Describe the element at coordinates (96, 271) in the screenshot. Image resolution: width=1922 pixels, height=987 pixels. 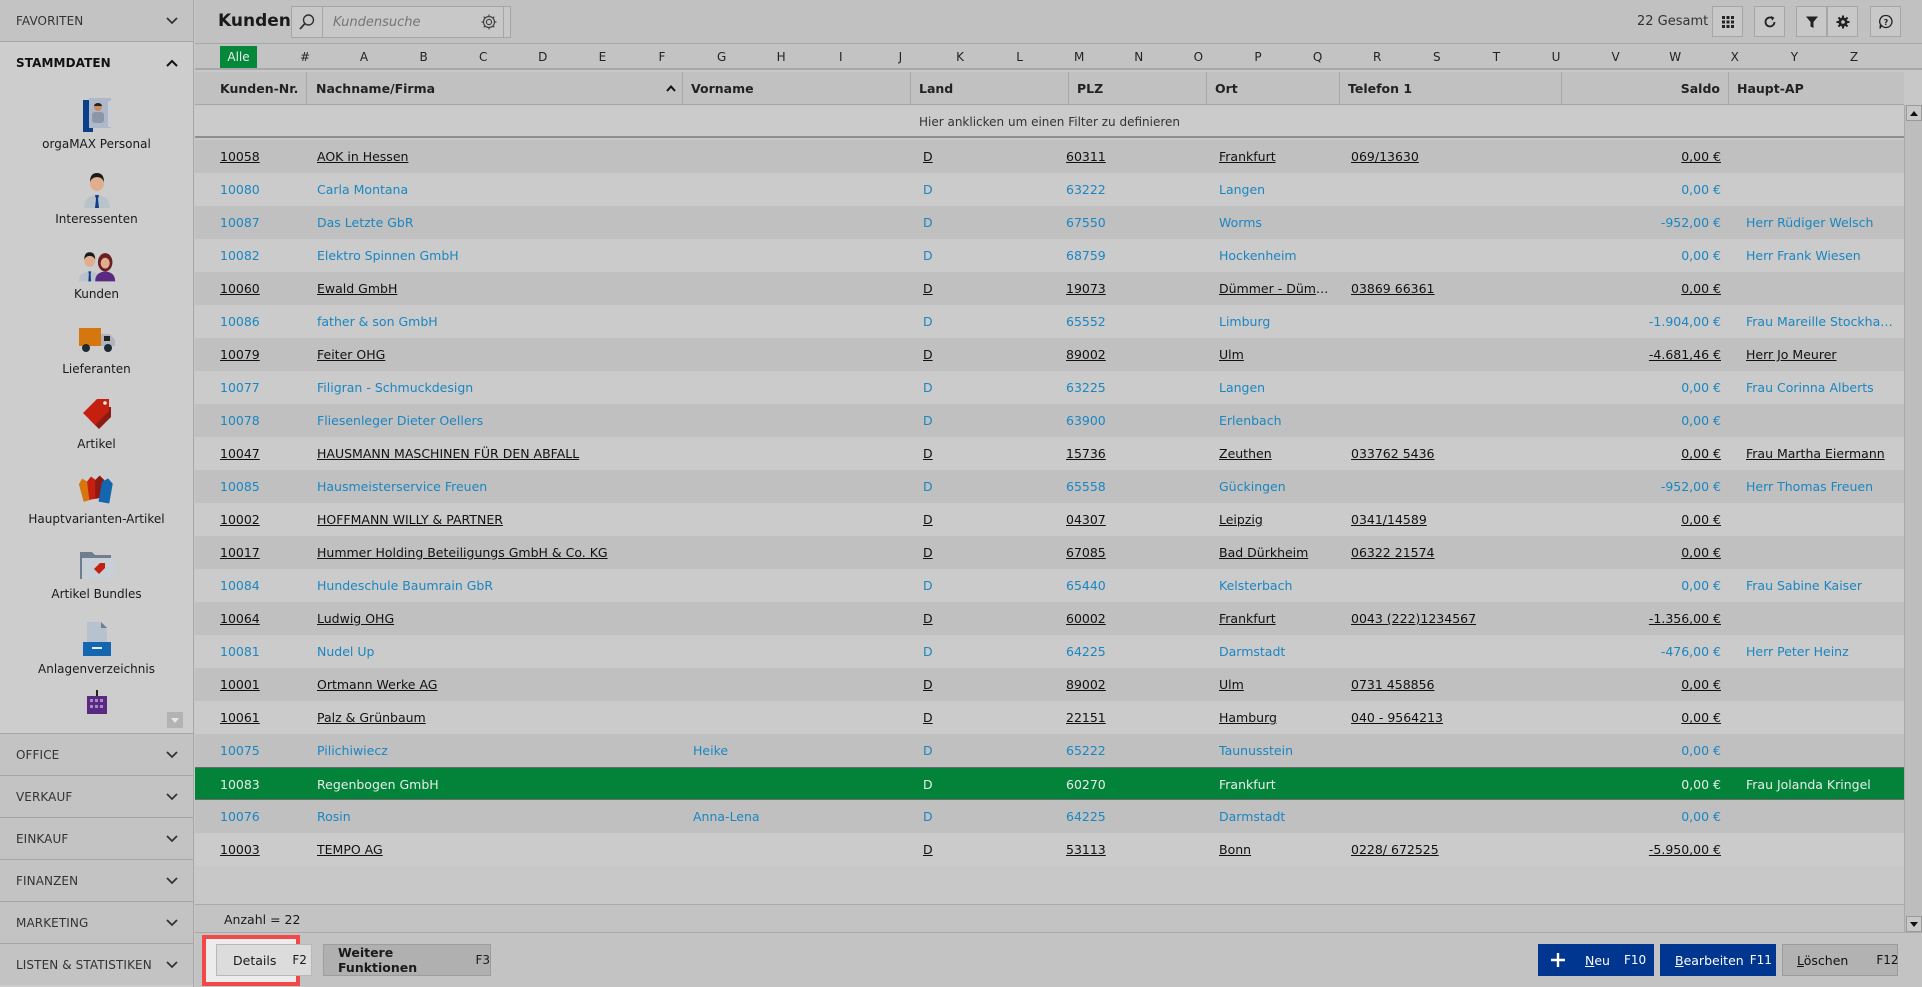
I see `sidebar-item-kunden: Kunden` at that location.